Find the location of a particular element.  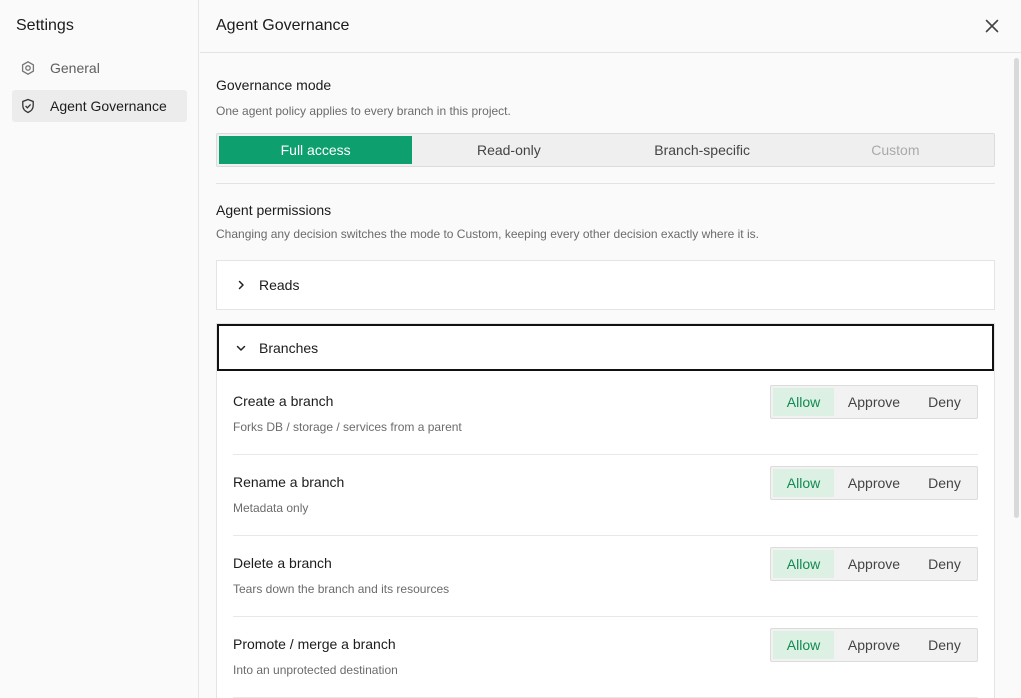

sidebar-item-agent-governance: Agent Governance is located at coordinates (99, 106).